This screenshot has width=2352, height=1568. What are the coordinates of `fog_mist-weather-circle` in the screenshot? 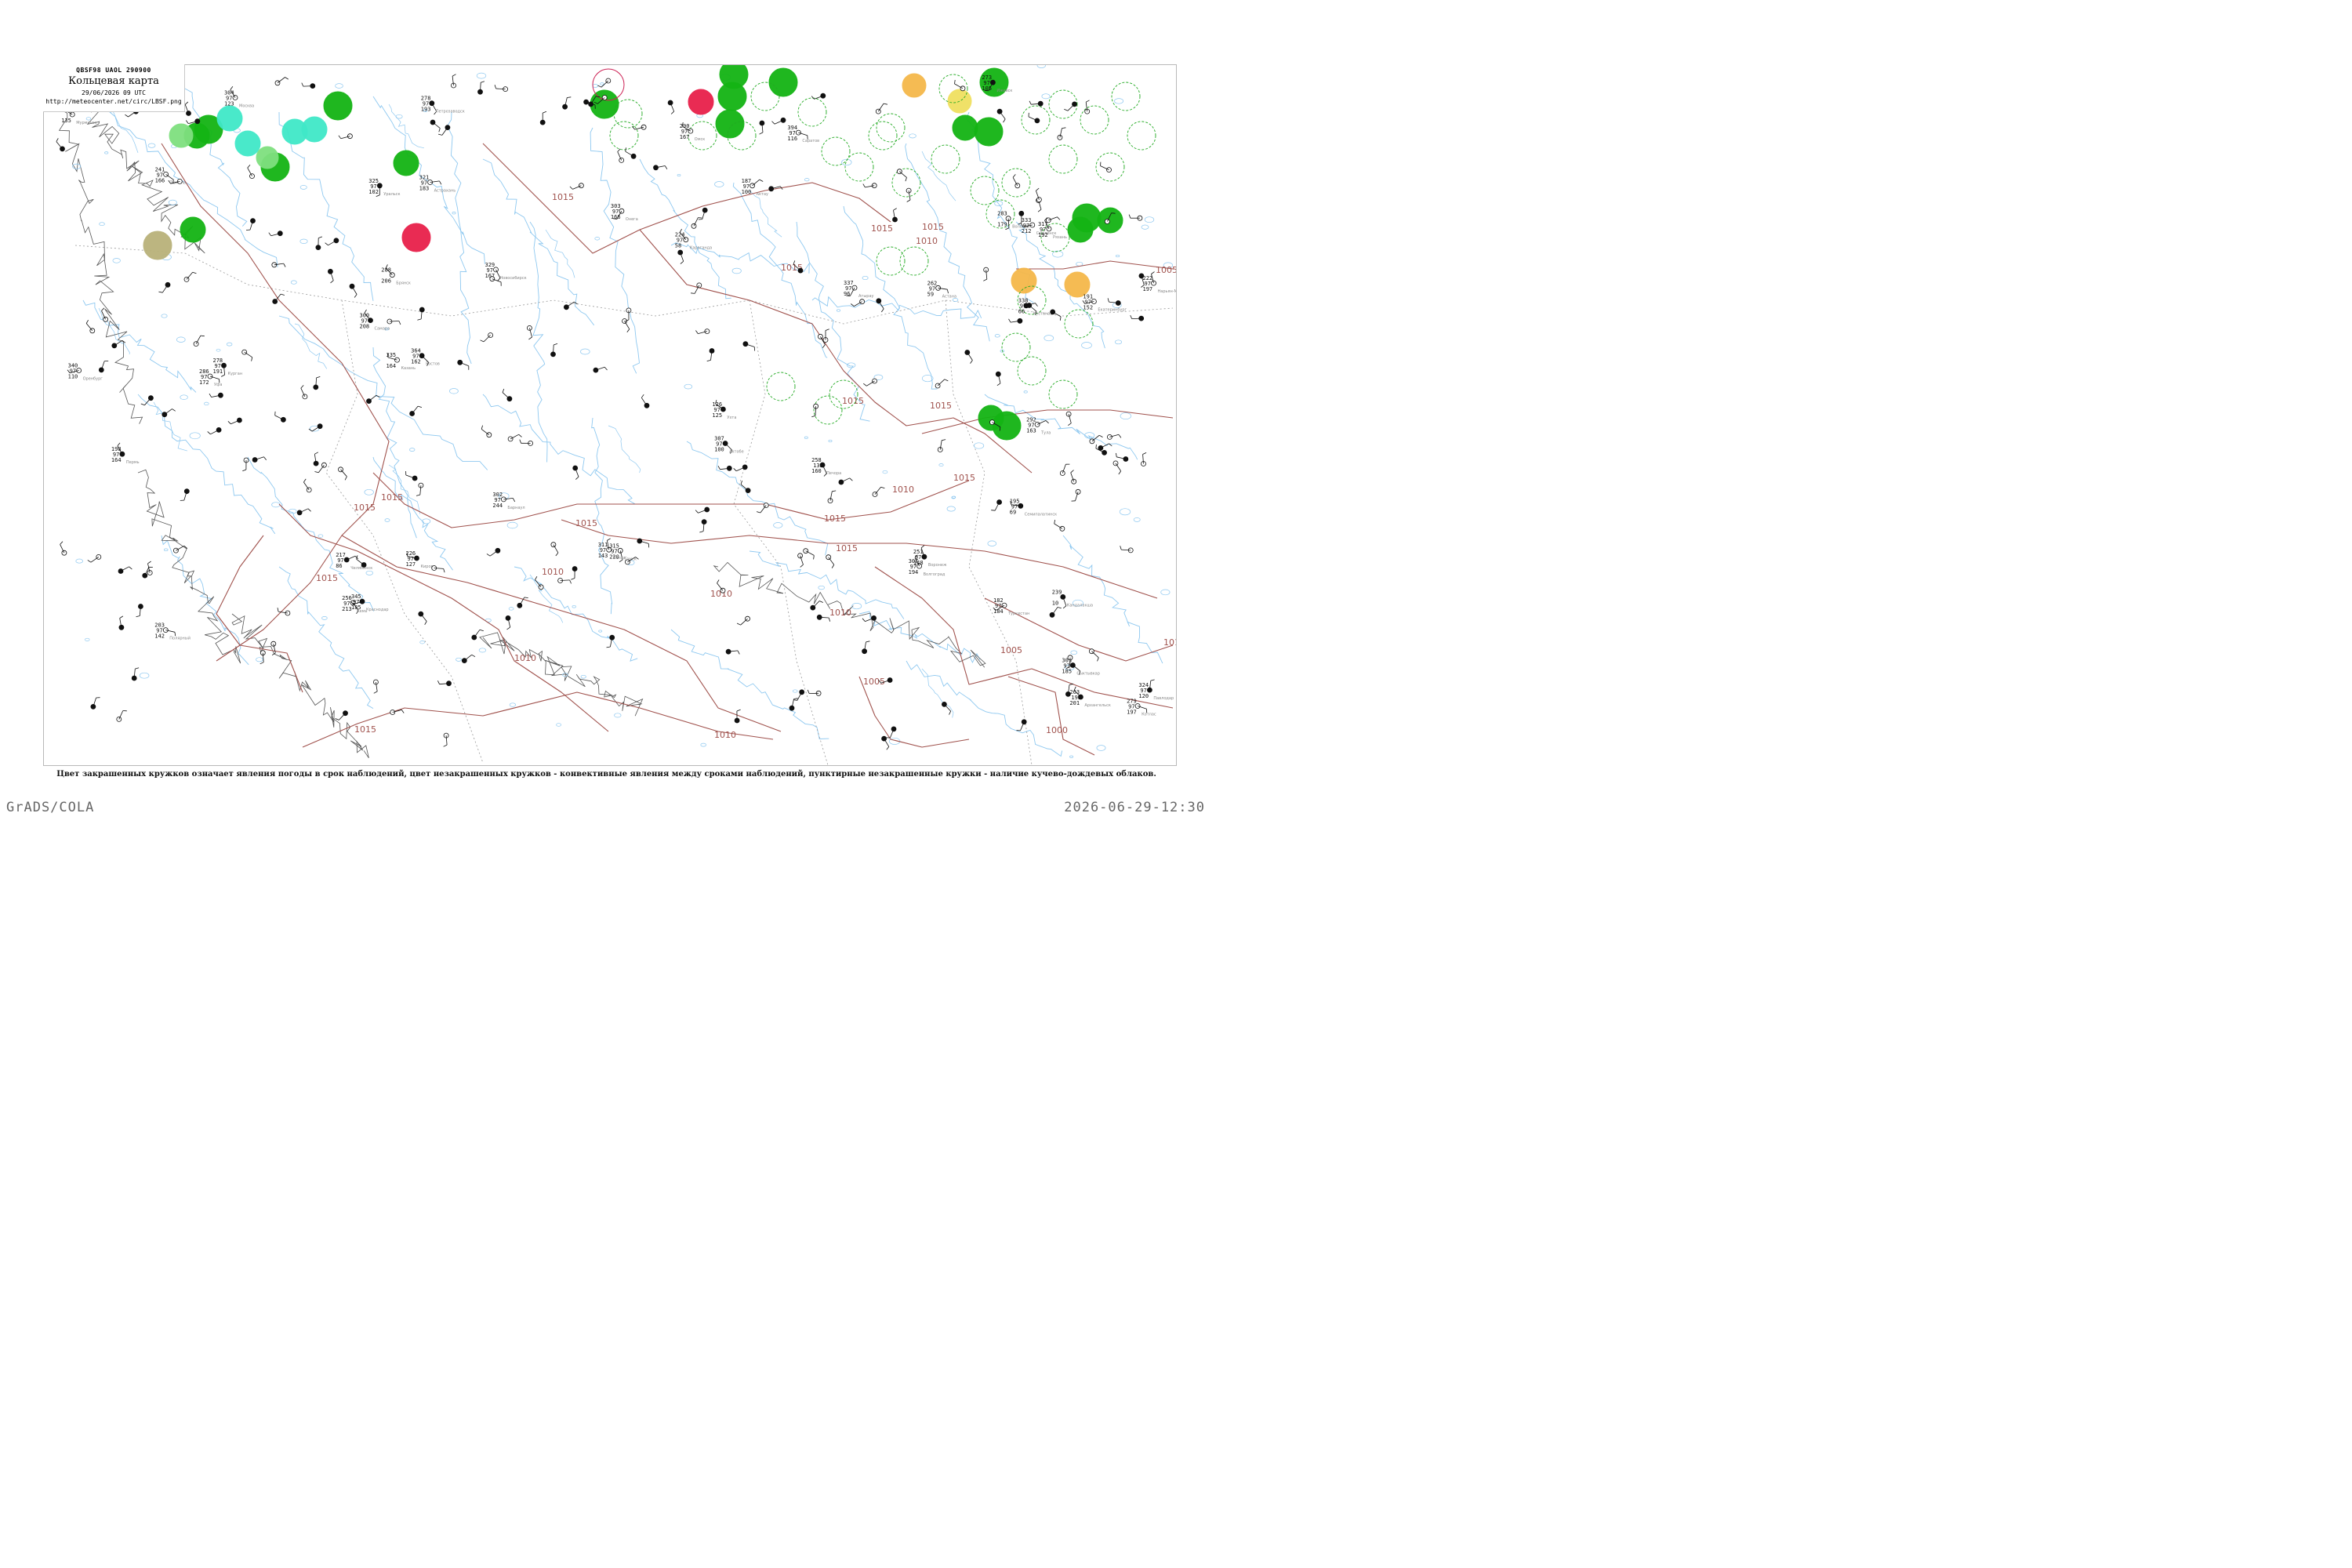 It's located at (229, 118).